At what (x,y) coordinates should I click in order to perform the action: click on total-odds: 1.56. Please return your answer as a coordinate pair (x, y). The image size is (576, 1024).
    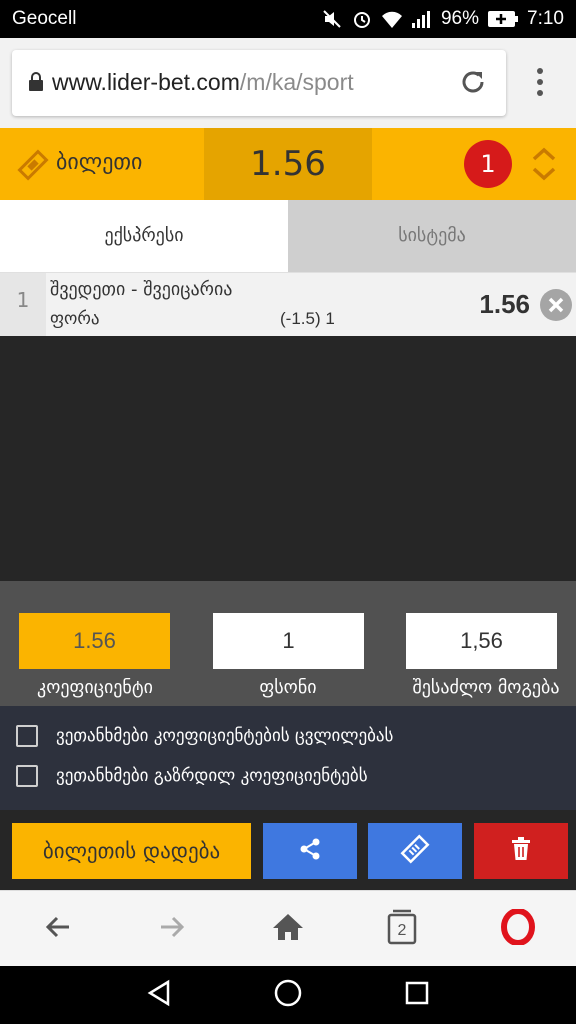
    Looking at the image, I should click on (288, 164).